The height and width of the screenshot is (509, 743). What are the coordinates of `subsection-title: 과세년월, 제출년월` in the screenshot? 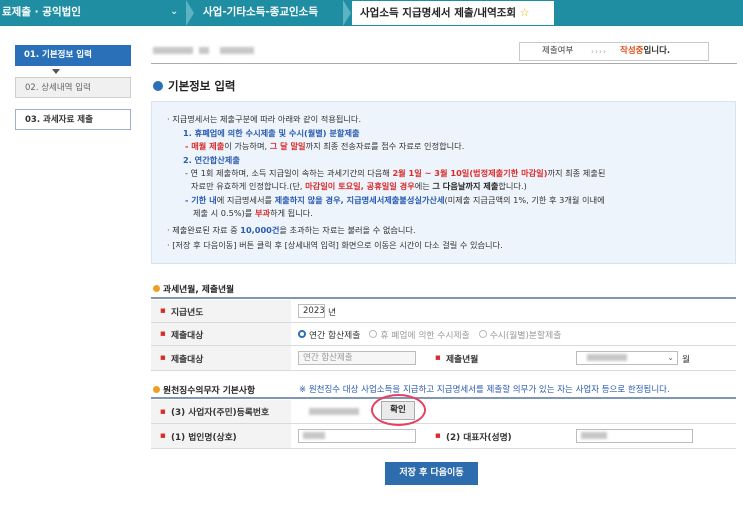 It's located at (193, 288).